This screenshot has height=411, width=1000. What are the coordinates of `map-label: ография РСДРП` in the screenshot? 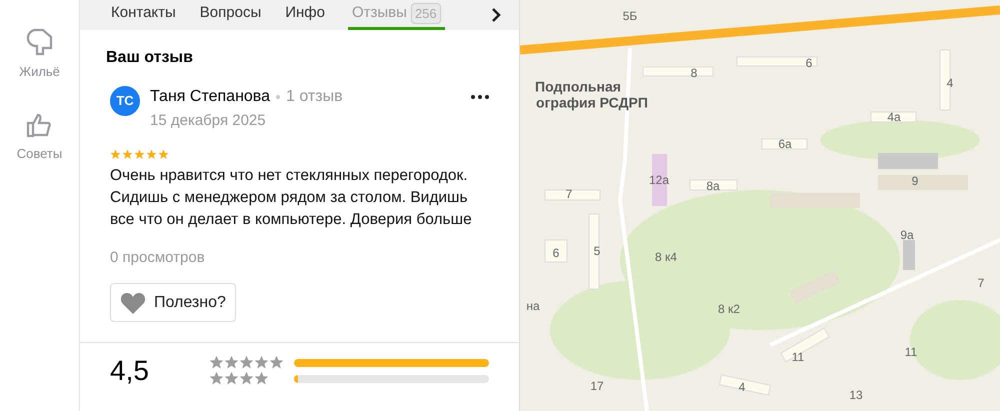 It's located at (592, 103).